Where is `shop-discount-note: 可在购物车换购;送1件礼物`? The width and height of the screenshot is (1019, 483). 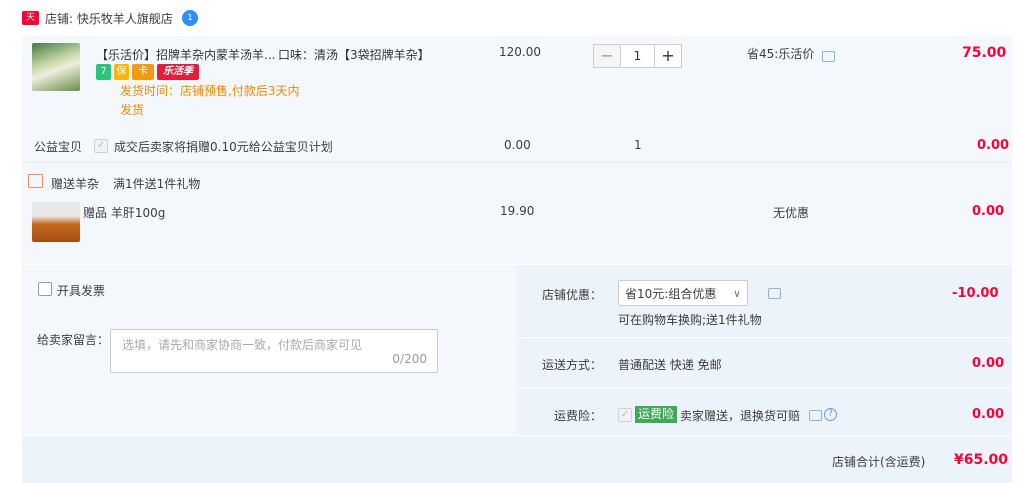 shop-discount-note: 可在购物车换购;送1件礼物 is located at coordinates (690, 320).